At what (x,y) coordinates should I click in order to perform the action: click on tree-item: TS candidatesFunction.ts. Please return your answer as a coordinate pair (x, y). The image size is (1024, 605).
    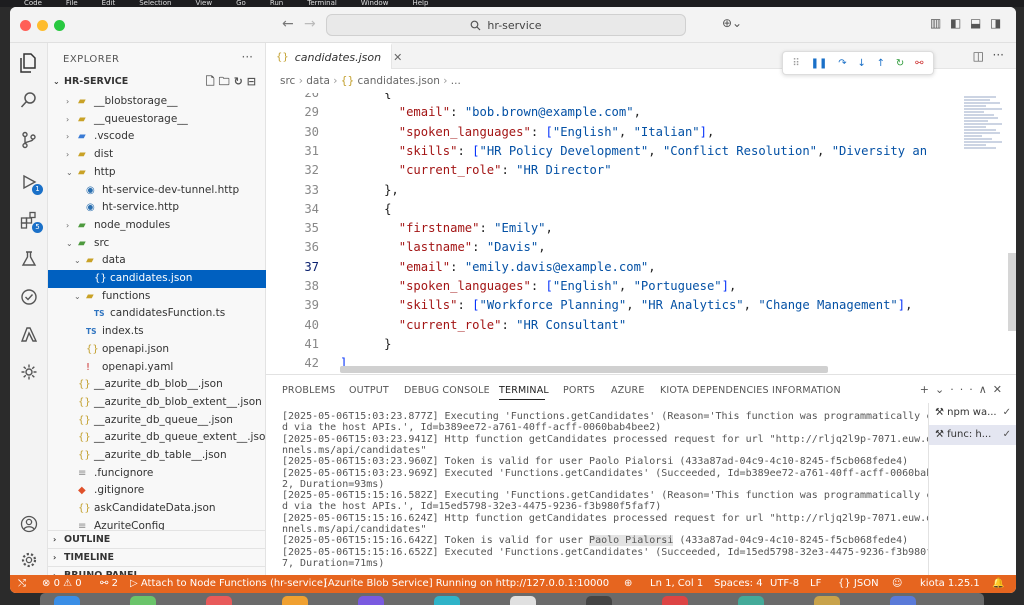
    Looking at the image, I should click on (157, 314).